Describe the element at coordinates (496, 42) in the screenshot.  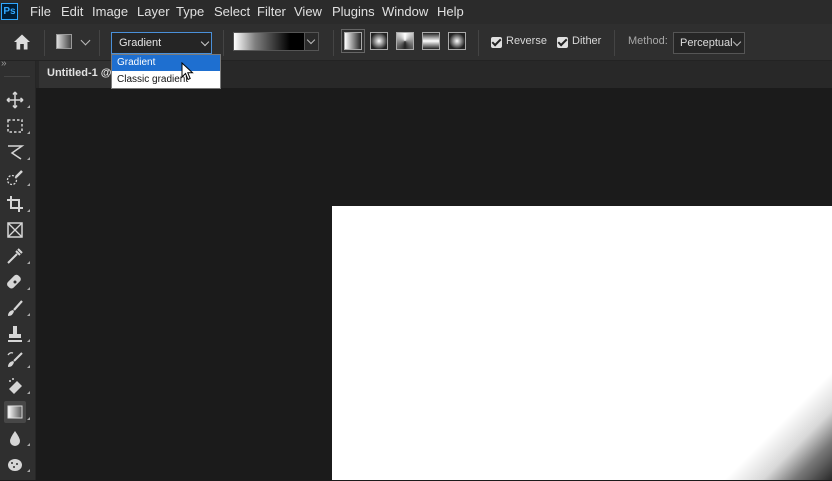
I see `reverse-checkbox` at that location.